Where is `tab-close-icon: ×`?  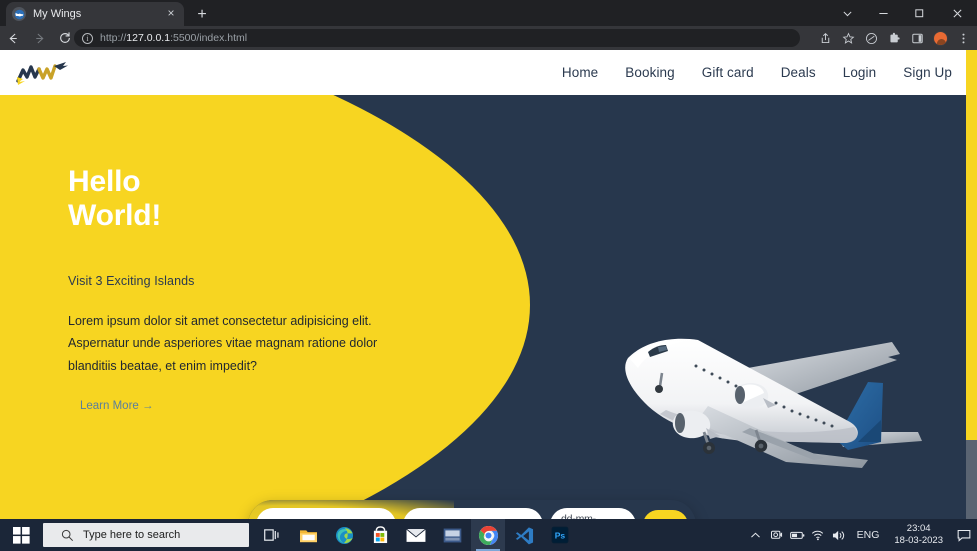 tab-close-icon: × is located at coordinates (171, 14).